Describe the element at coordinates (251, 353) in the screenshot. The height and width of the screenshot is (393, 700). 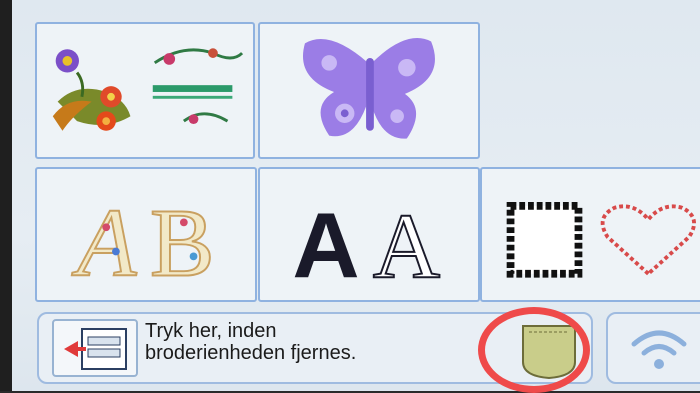
I see `message-line-2: broderienheden fjernes.` at that location.